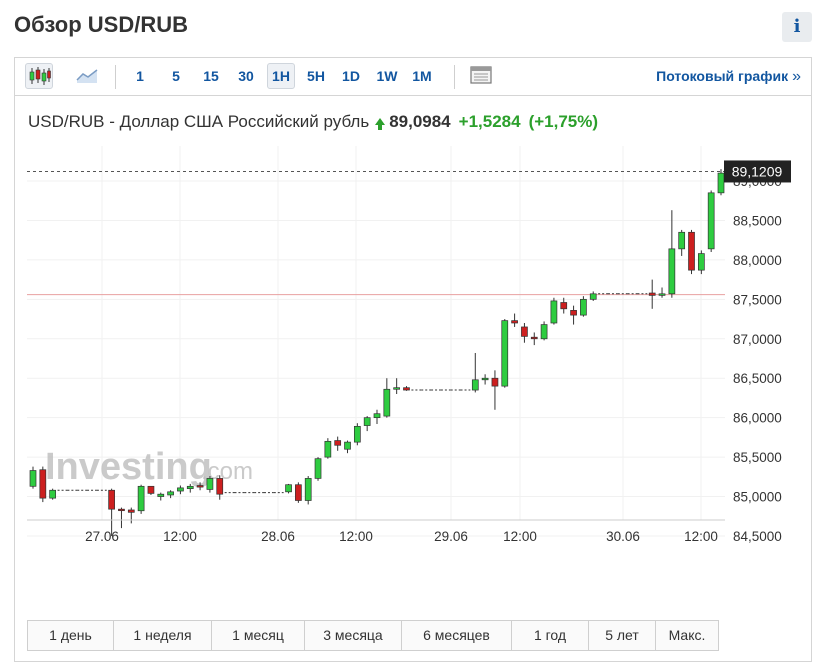  Describe the element at coordinates (102, 536) in the screenshot. I see `x-tick-label: 27.06` at that location.